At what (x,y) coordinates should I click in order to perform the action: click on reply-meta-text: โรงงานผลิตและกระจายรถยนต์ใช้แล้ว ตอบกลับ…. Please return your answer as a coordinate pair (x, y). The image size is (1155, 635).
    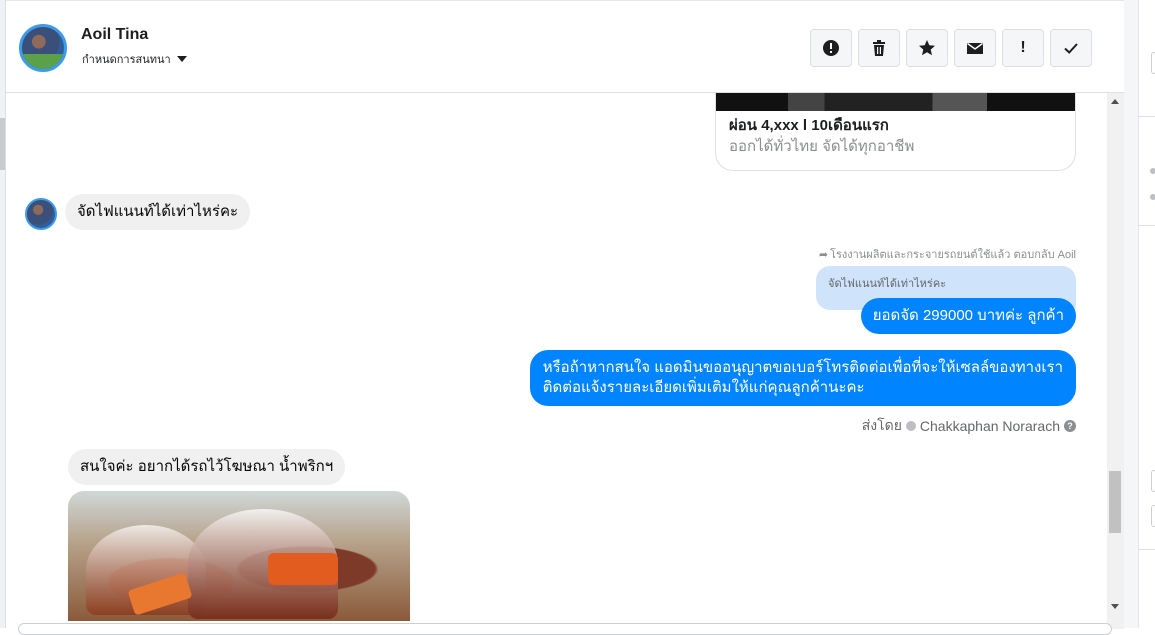
    Looking at the image, I should click on (953, 255).